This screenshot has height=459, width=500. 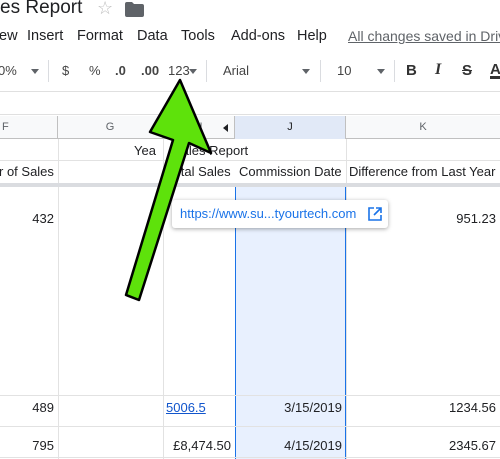 What do you see at coordinates (145, 150) in the screenshot?
I see `report-title-part: Yea` at bounding box center [145, 150].